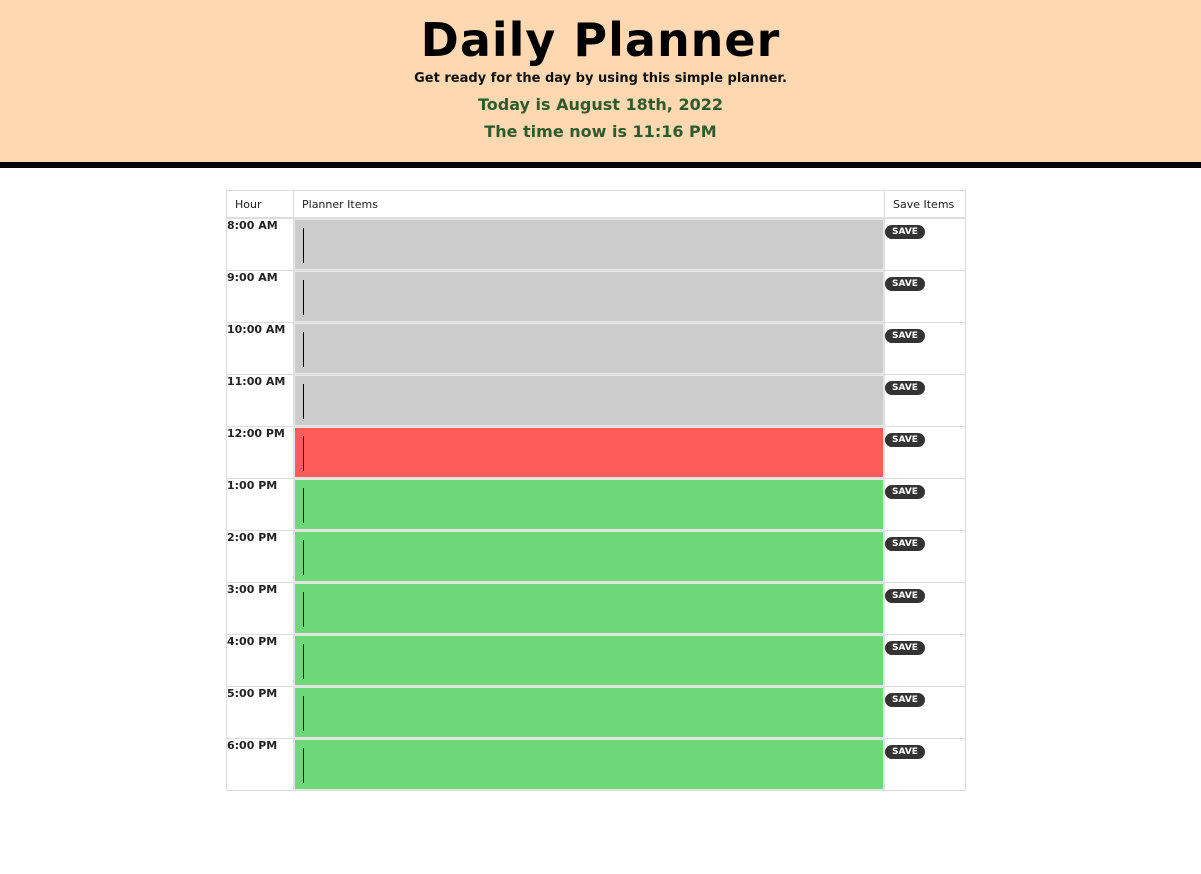 The width and height of the screenshot is (1201, 874). Describe the element at coordinates (260, 712) in the screenshot. I see `hour-label: 5:00 PM` at that location.